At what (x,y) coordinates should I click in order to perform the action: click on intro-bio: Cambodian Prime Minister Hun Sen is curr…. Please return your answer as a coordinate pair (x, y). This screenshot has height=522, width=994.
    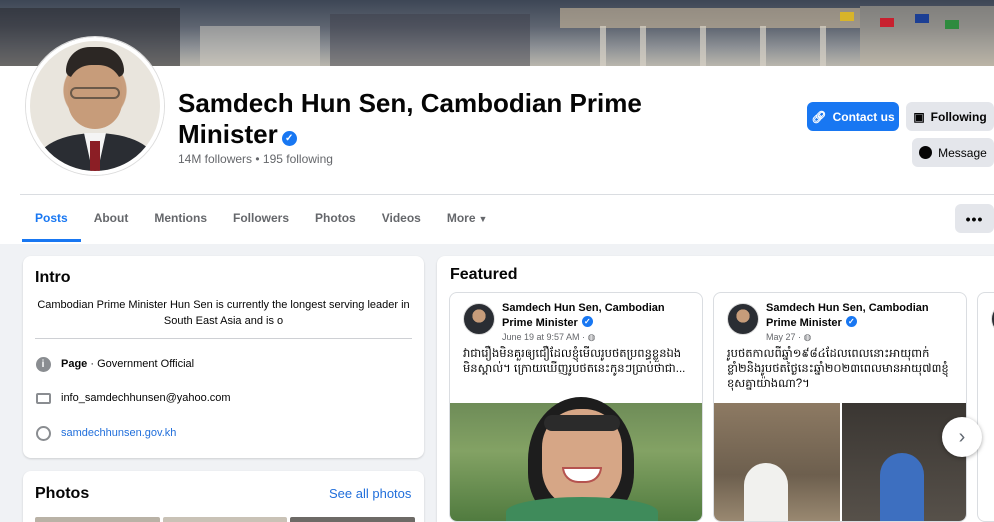
    Looking at the image, I should click on (223, 313).